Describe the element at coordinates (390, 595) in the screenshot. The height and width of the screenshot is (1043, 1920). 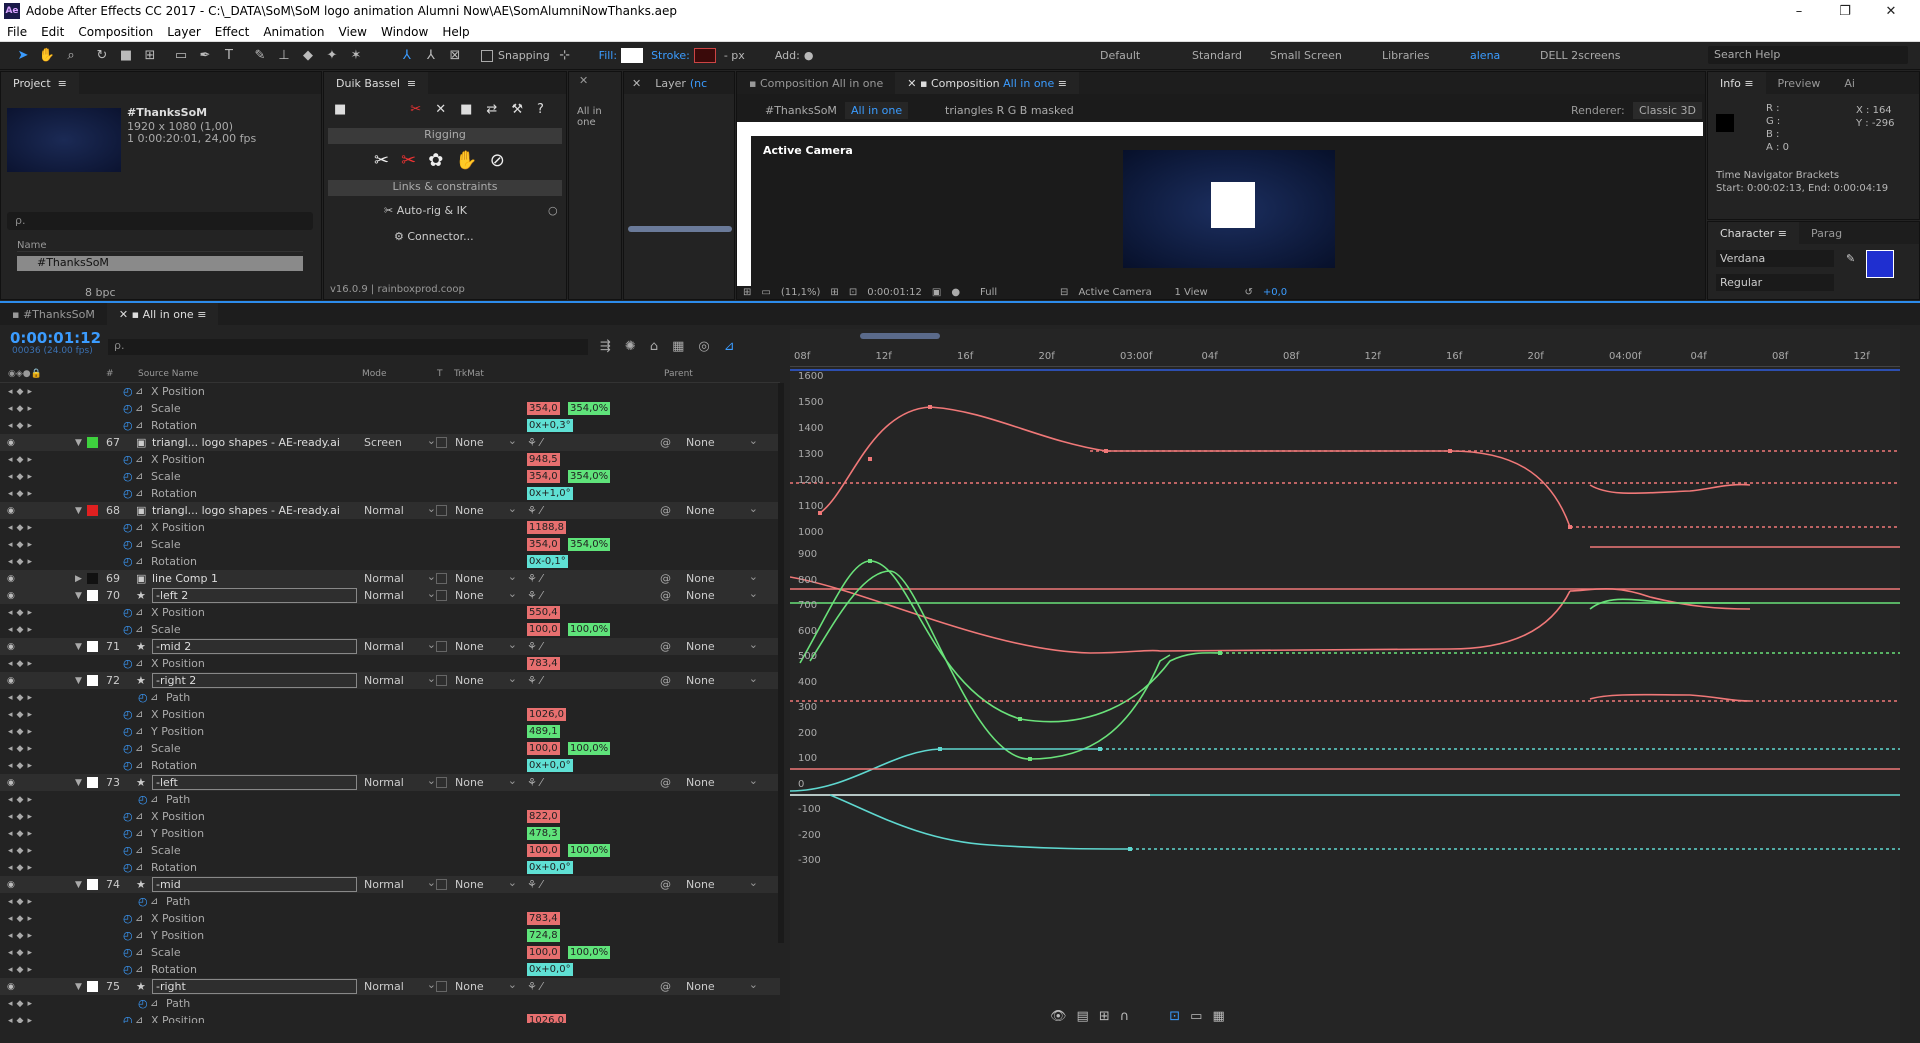
I see `layer-row: ◉ ▼ 70 ★ -left 2 Normal None ⚘ ⁄ @ None` at that location.